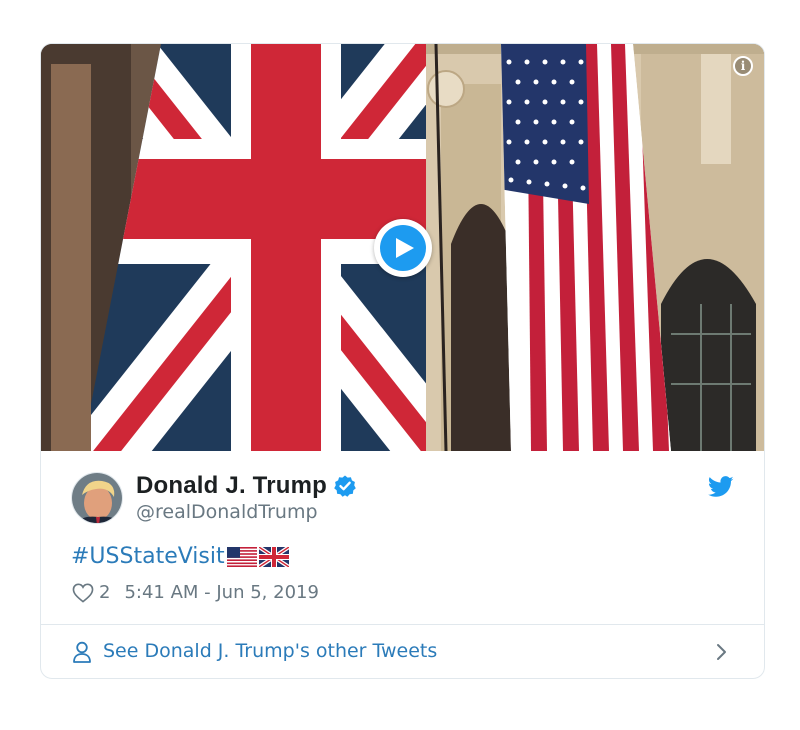 Image resolution: width=800 pixels, height=730 pixels. I want to click on avatar, so click(97, 498).